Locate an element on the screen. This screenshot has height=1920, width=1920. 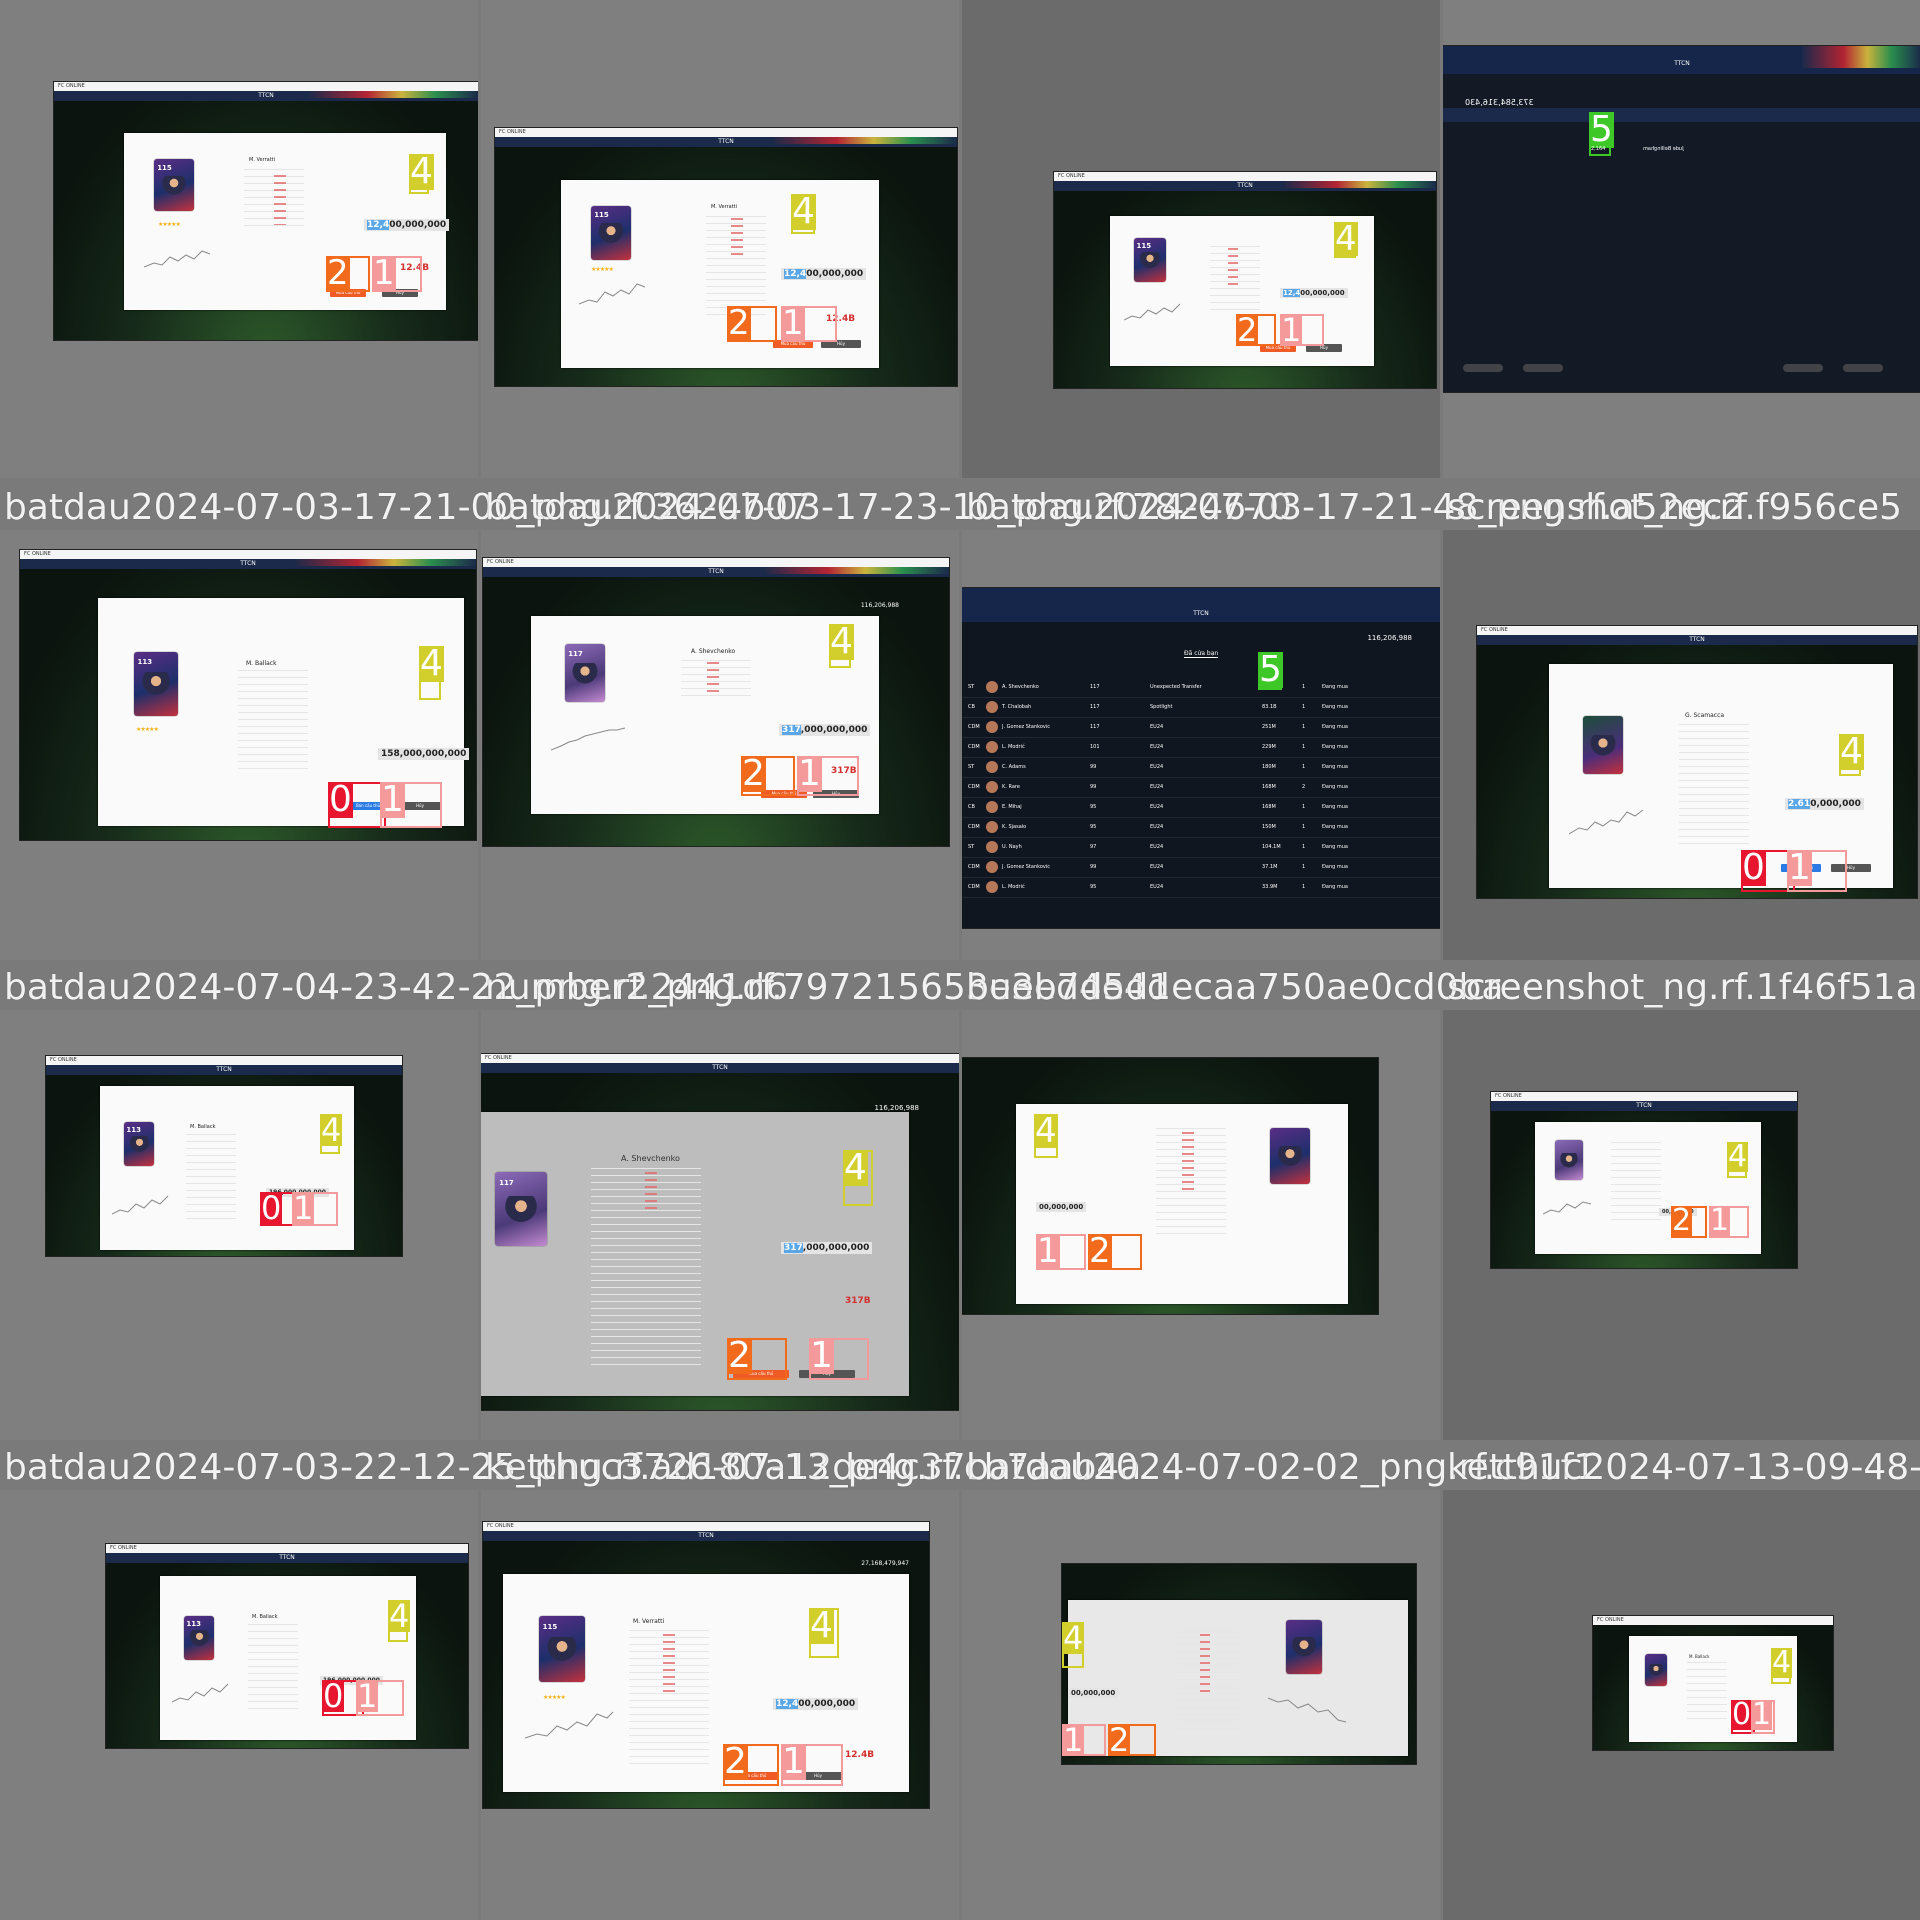
coin-balance: 373,584,316,430 is located at coordinates (1499, 102).